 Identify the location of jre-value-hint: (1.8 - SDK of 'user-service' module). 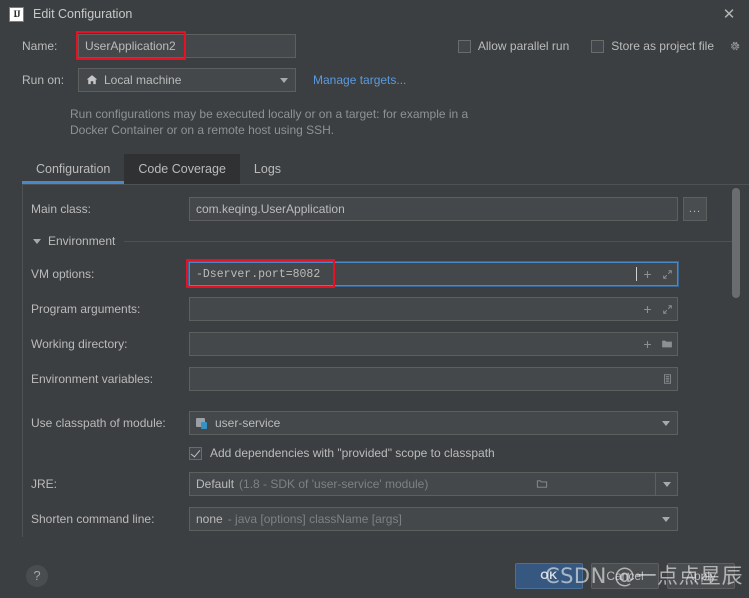
(334, 484).